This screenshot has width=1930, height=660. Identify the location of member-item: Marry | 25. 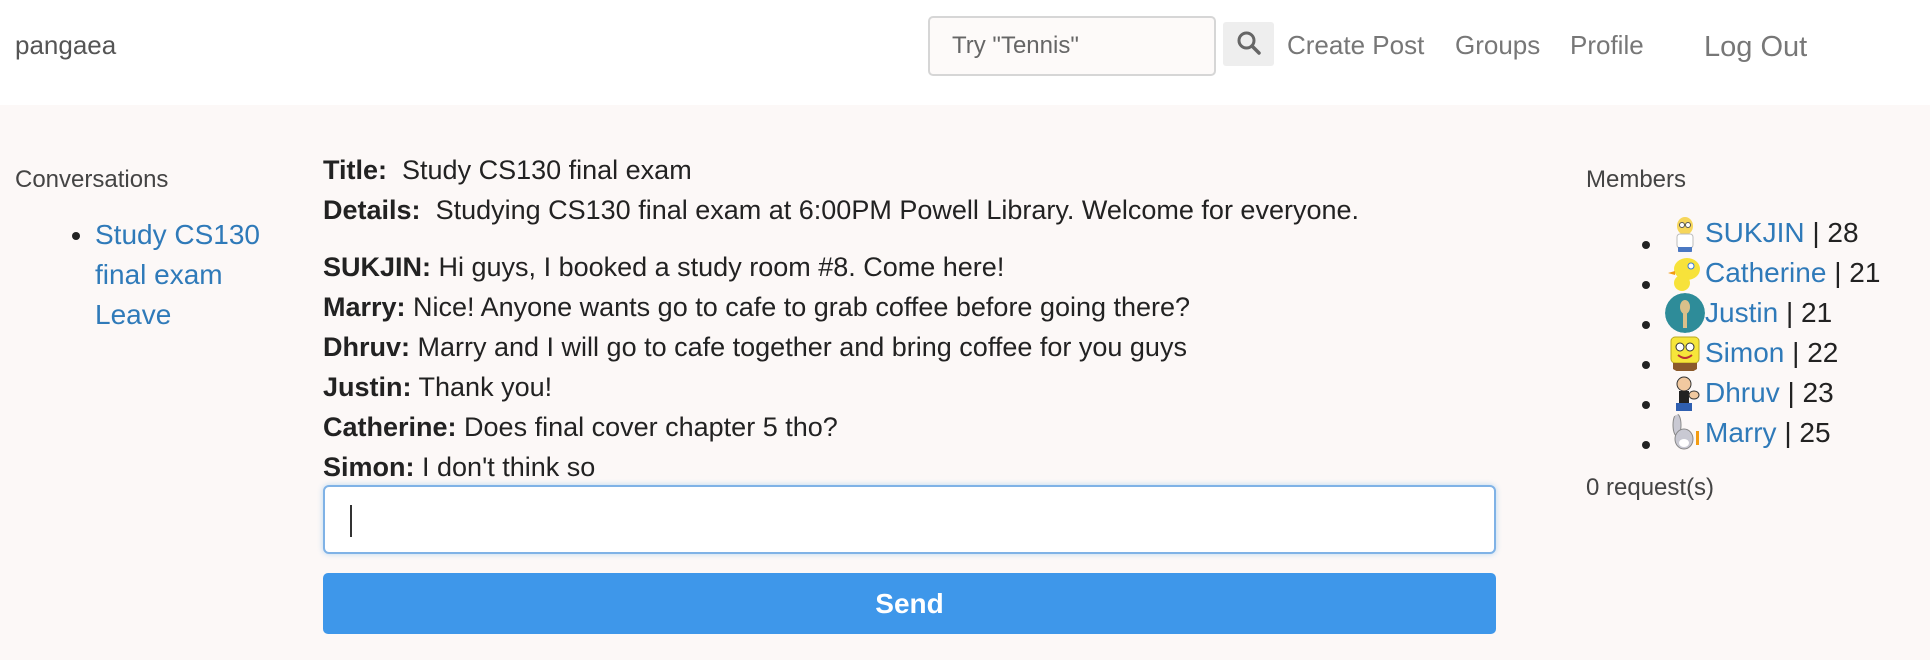
(1772, 433).